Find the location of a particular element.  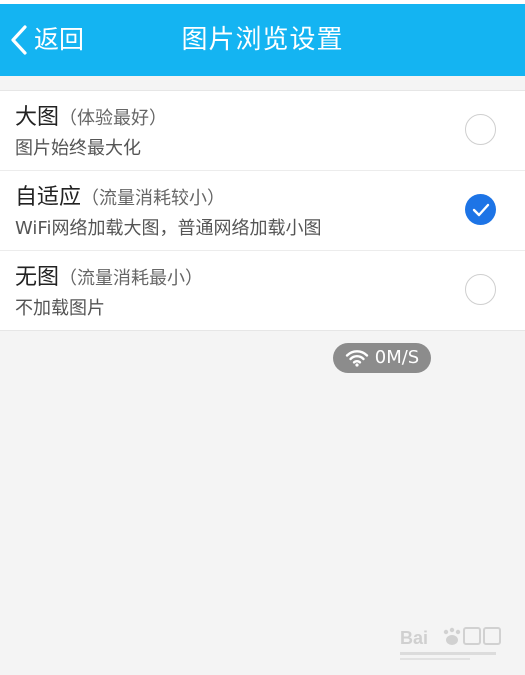

option-description: 不加载图片 is located at coordinates (60, 308).